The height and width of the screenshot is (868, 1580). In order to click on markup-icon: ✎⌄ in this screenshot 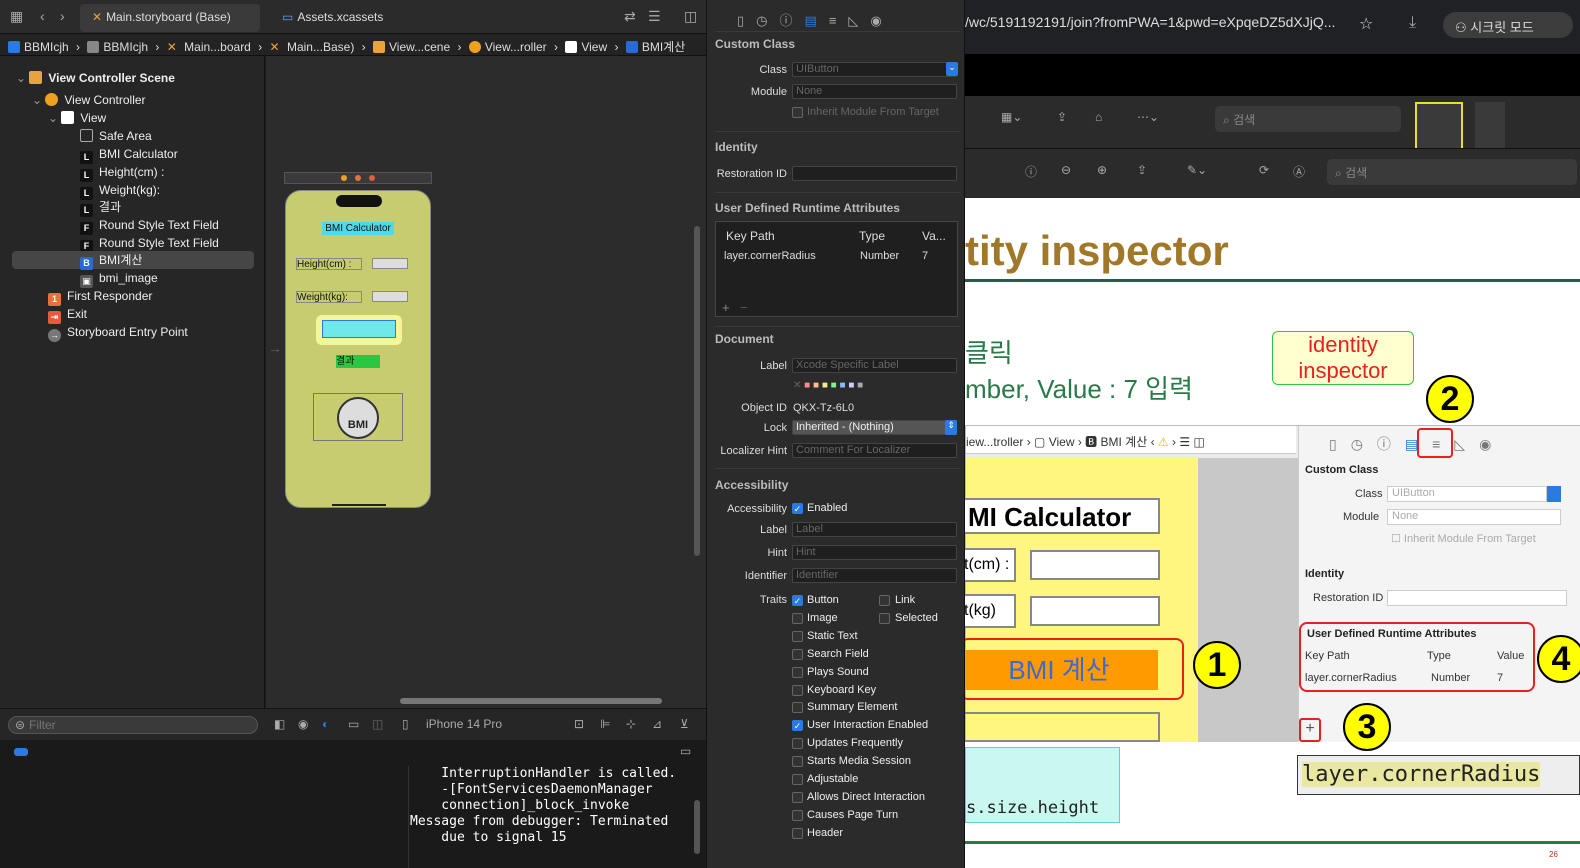, I will do `click(1197, 170)`.